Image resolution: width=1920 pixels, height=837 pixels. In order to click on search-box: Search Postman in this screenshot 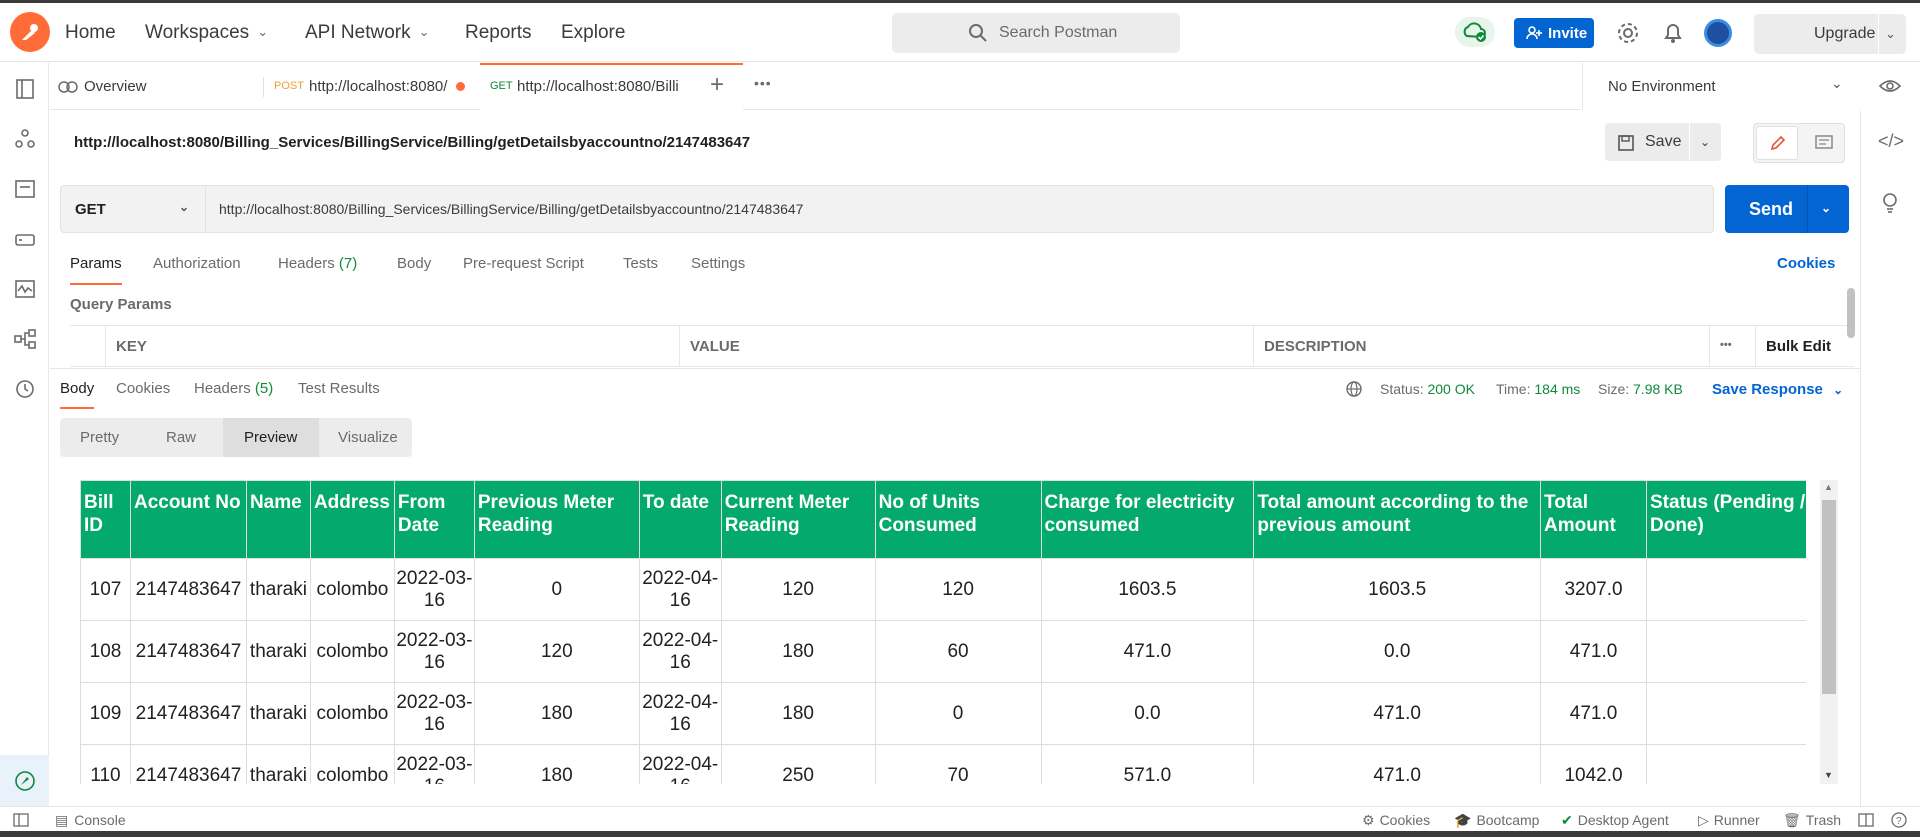, I will do `click(1036, 33)`.